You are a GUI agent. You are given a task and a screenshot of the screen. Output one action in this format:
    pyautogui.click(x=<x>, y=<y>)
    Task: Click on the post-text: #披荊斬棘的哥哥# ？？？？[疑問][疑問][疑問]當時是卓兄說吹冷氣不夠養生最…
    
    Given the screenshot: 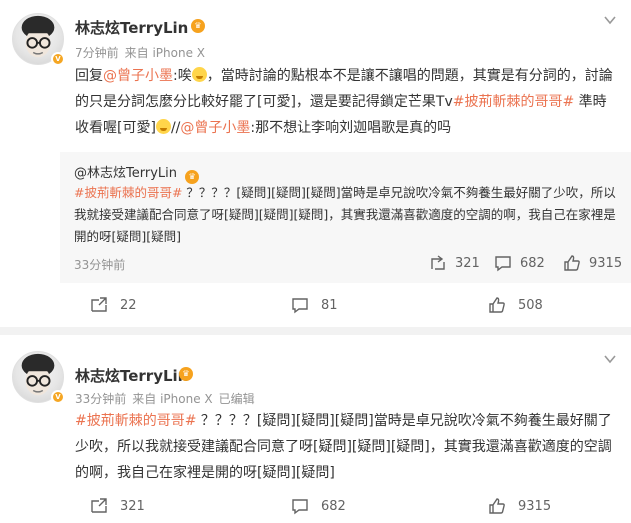 What is the action you would take?
    pyautogui.click(x=347, y=447)
    